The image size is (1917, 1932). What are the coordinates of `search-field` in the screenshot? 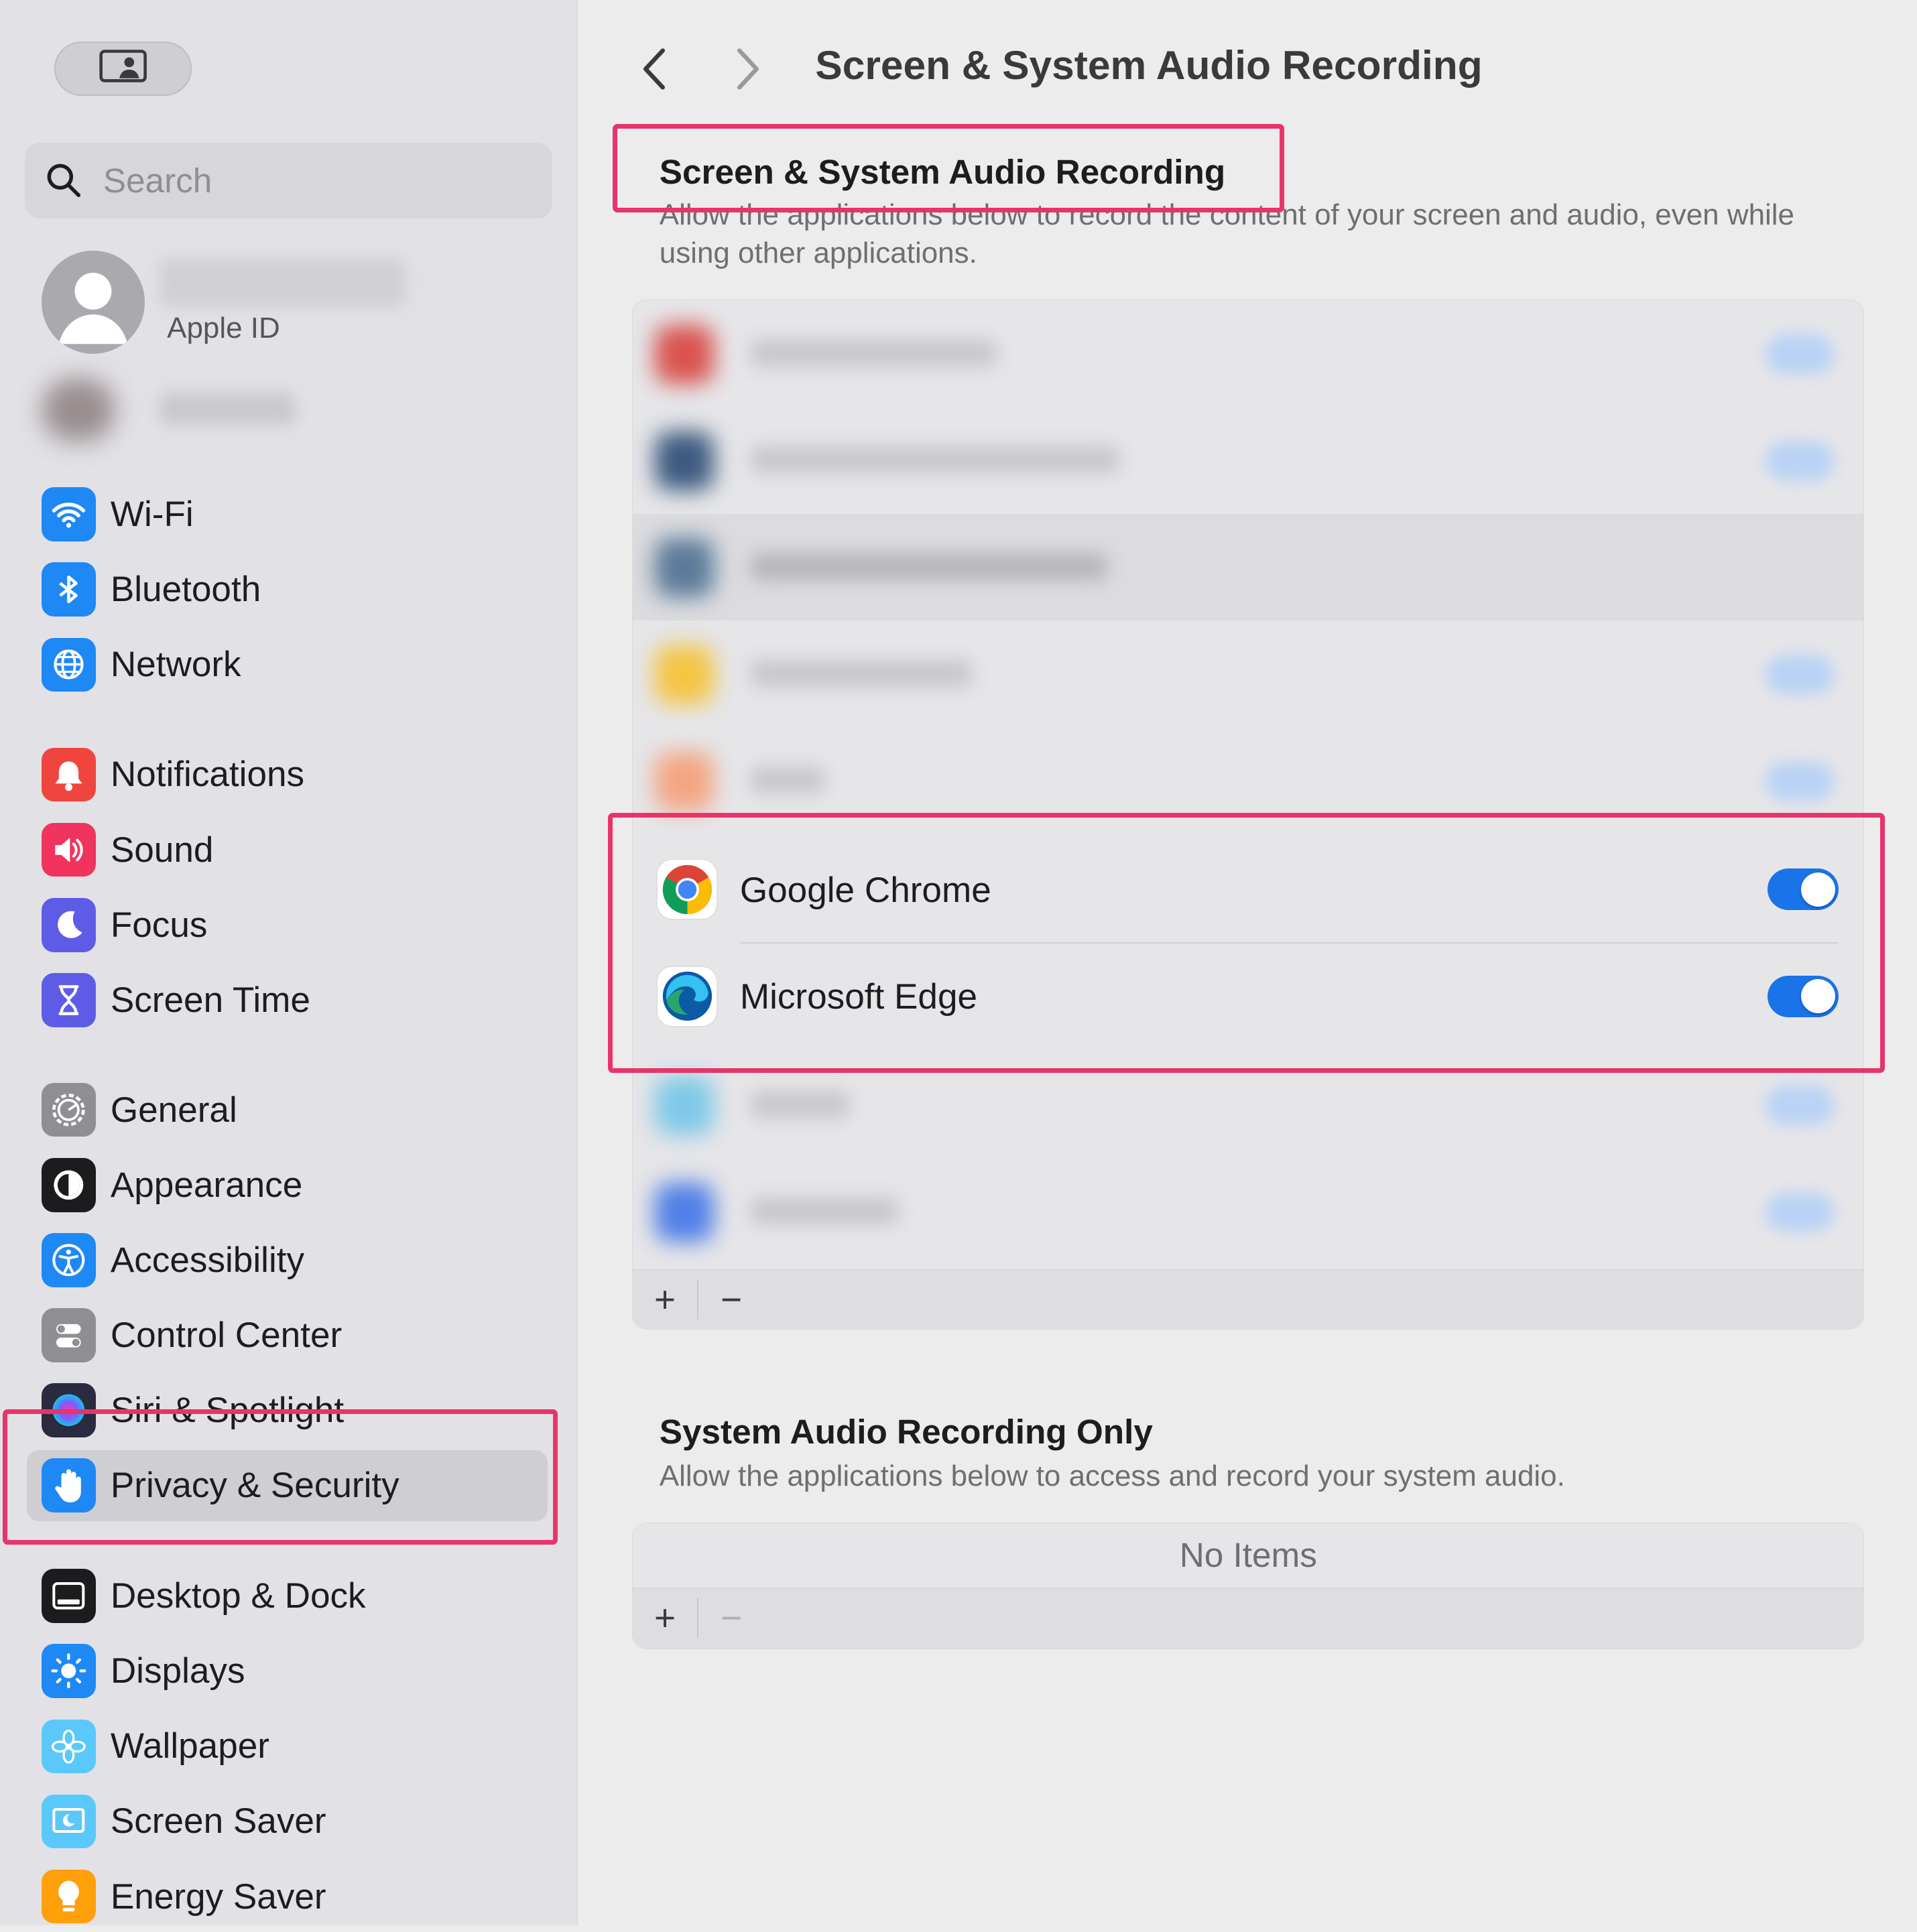 It's located at (288, 180).